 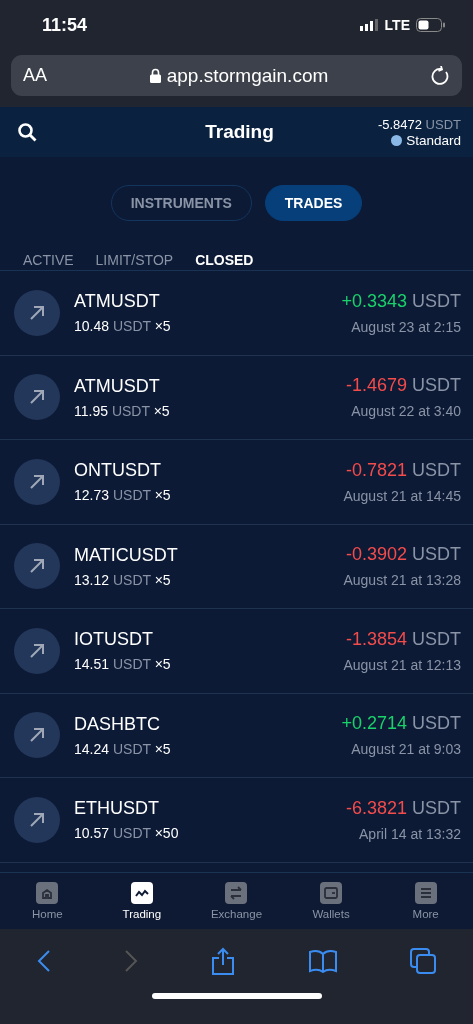 What do you see at coordinates (433, 140) in the screenshot?
I see `account-type: Standard` at bounding box center [433, 140].